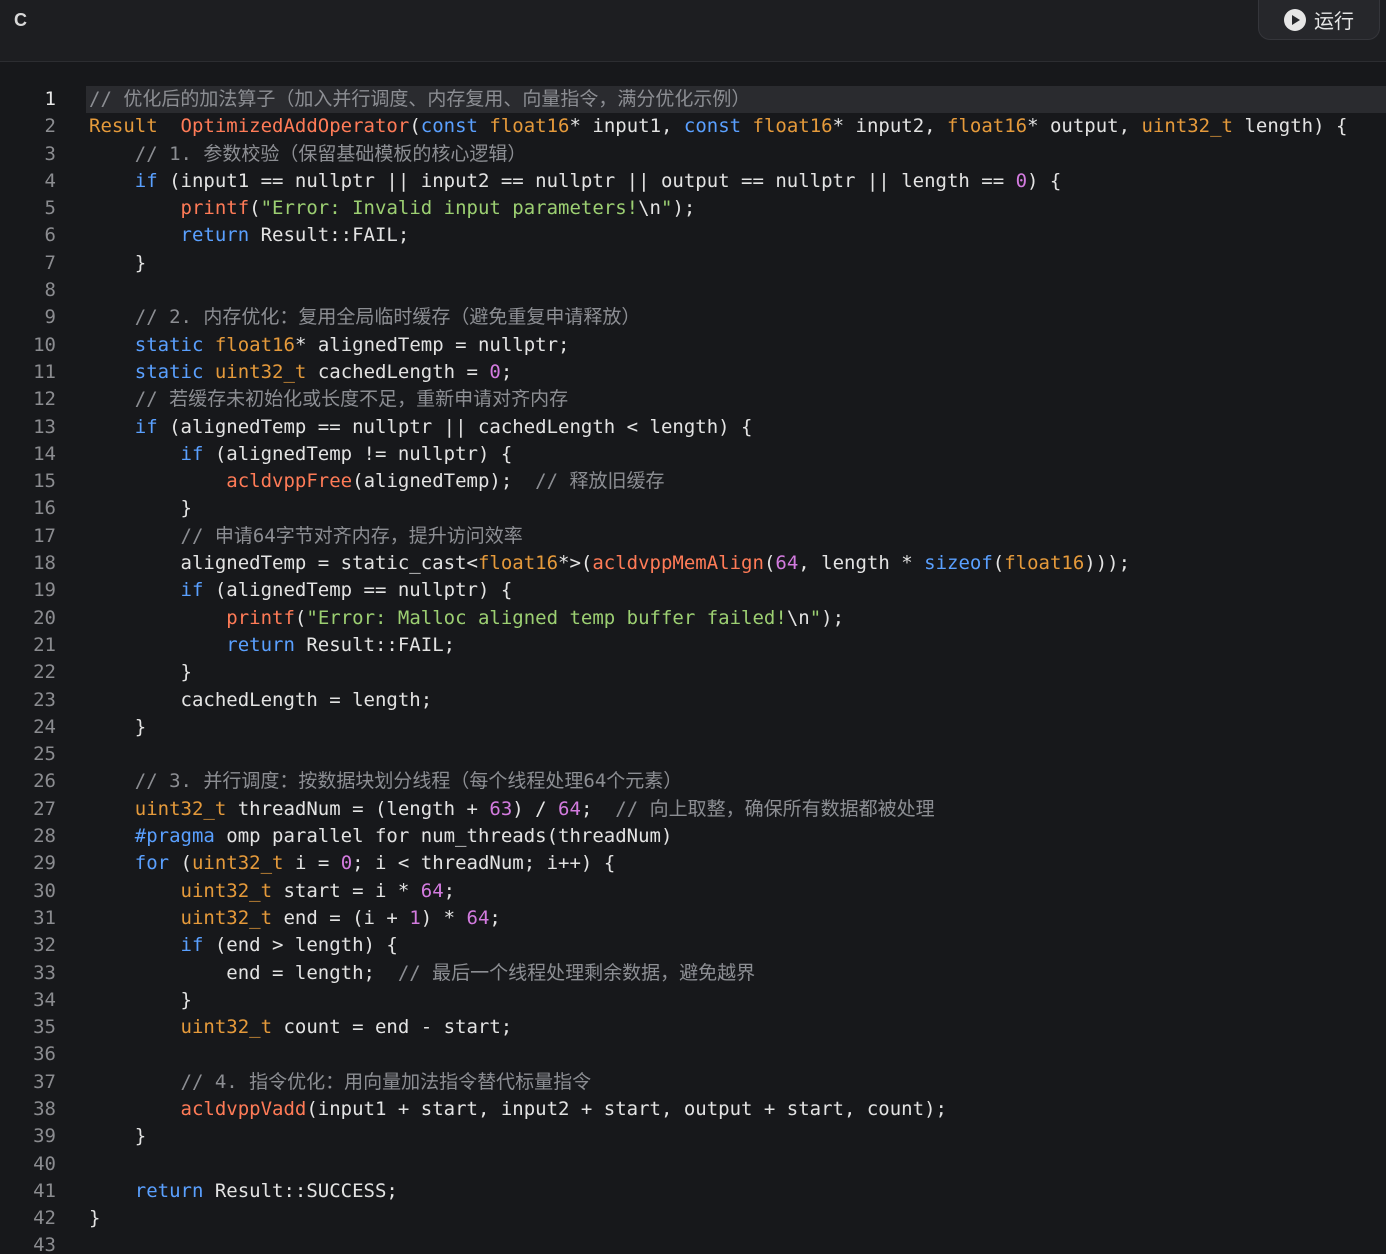 The width and height of the screenshot is (1386, 1254). I want to click on code-line: 17 // 申请64字节对齐内存，提升访问效率, so click(693, 536).